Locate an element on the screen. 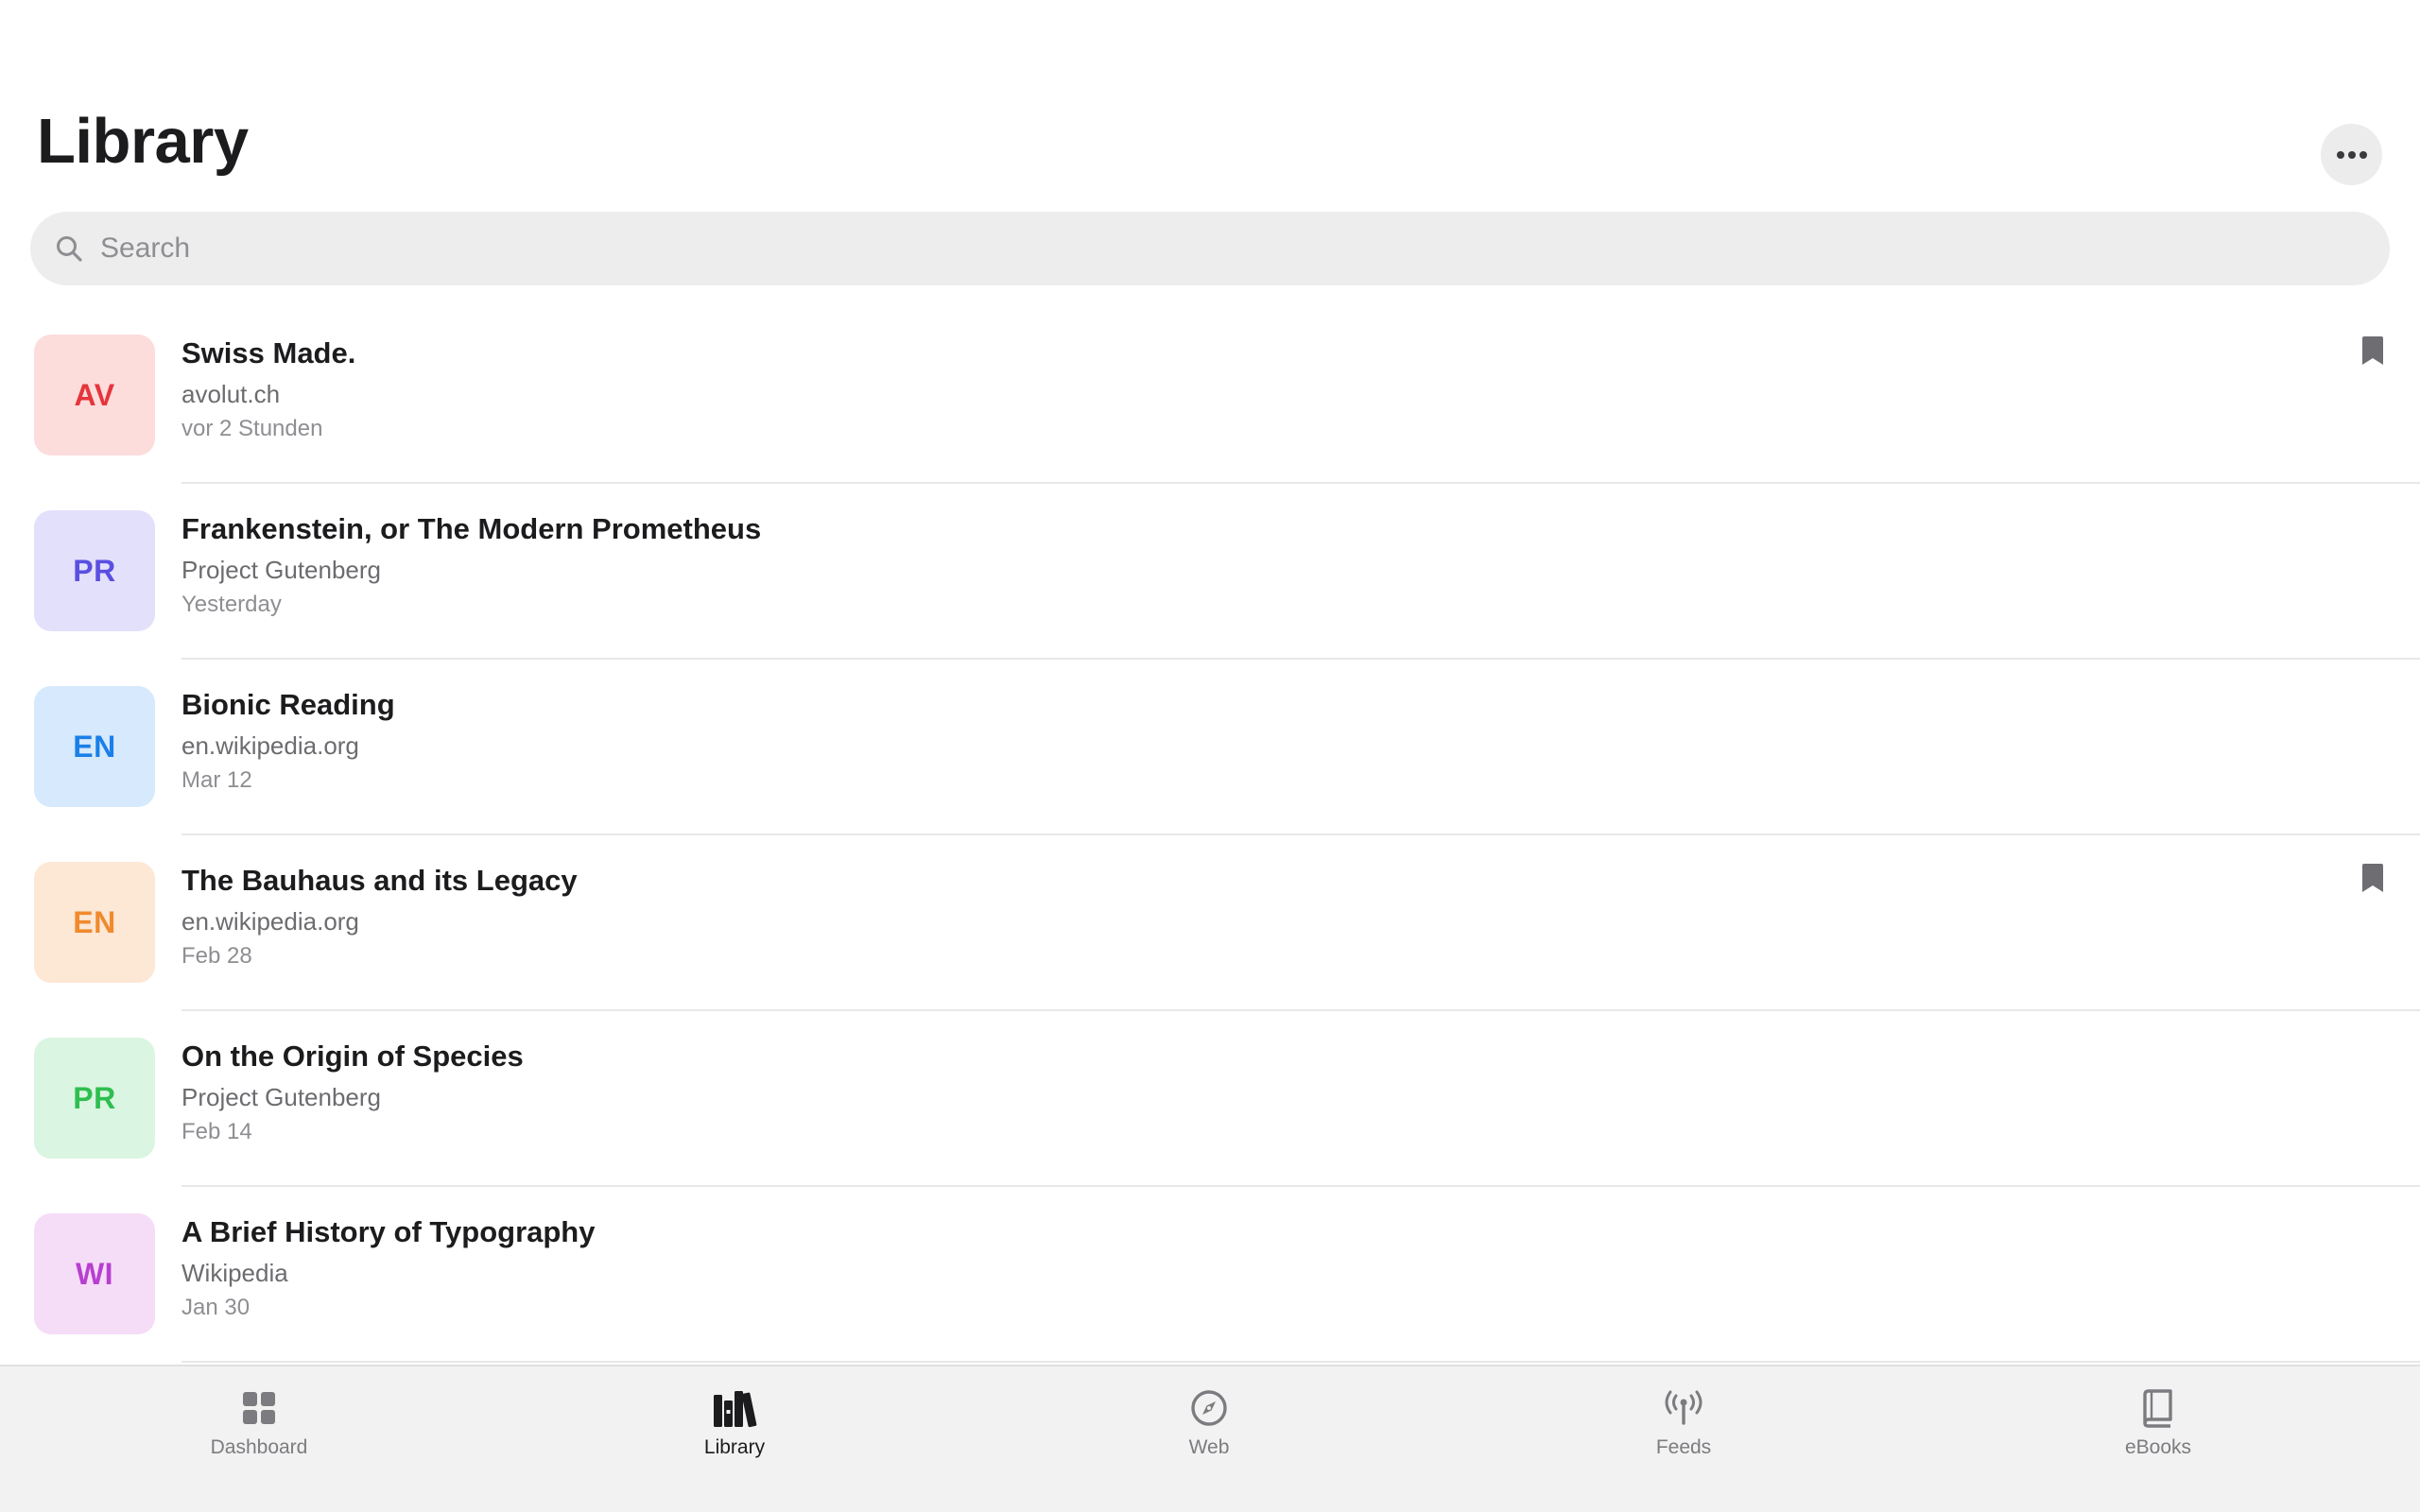 The height and width of the screenshot is (1512, 2420). tab-label: Library is located at coordinates (735, 1447).